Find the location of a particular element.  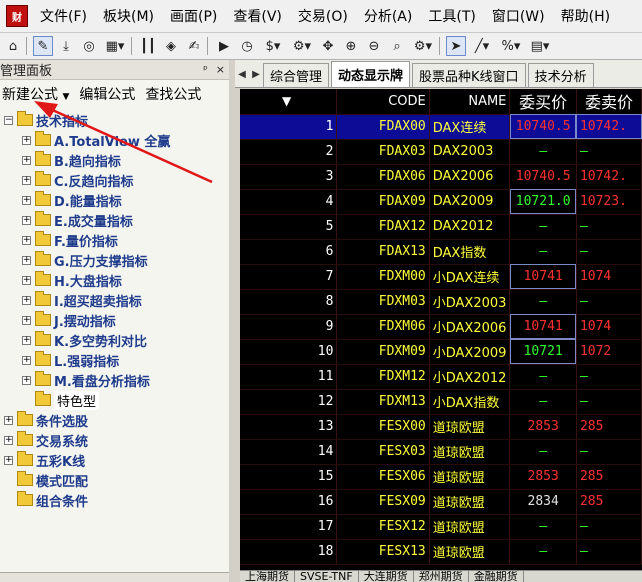

tree-node-special: 特色型 is located at coordinates (114, 400).